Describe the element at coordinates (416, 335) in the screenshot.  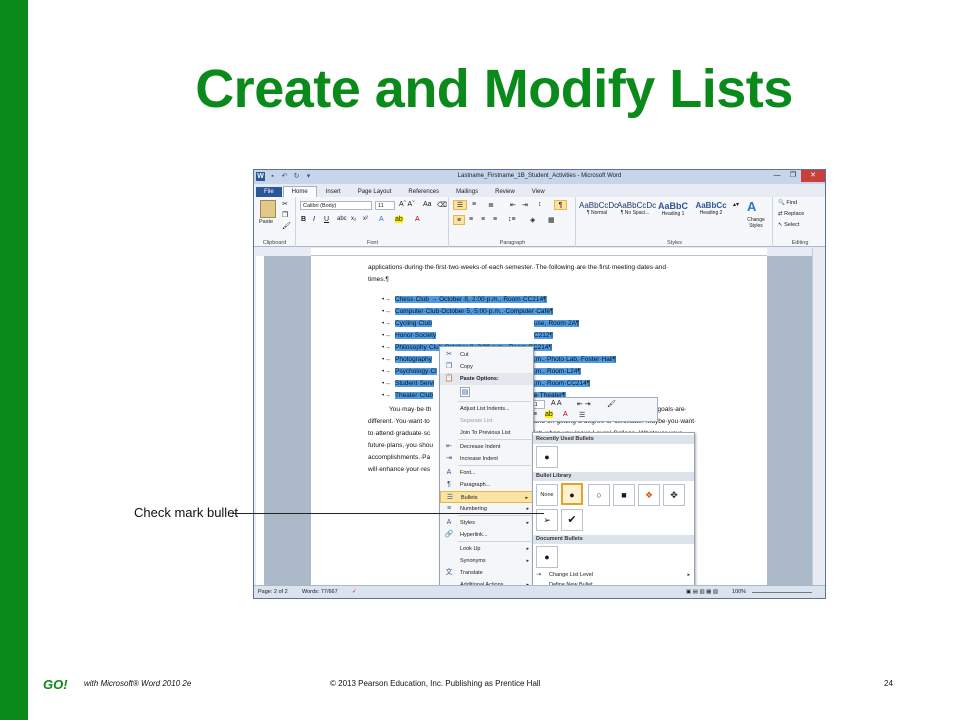
I see `list-item: Honor·Society` at that location.